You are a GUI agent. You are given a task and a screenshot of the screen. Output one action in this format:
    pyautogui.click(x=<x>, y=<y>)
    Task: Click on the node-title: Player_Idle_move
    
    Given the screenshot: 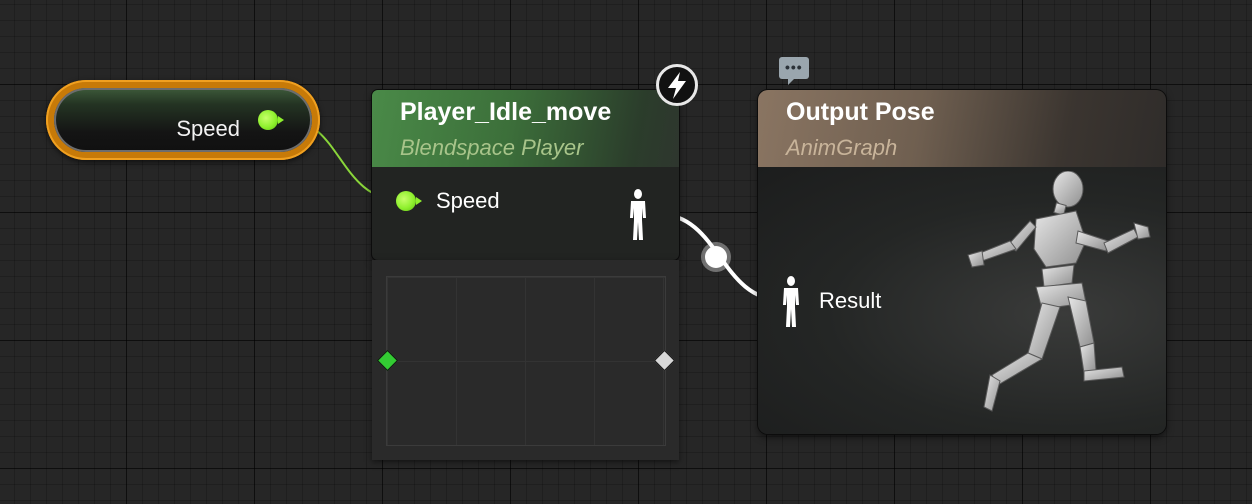 What is the action you would take?
    pyautogui.click(x=506, y=112)
    